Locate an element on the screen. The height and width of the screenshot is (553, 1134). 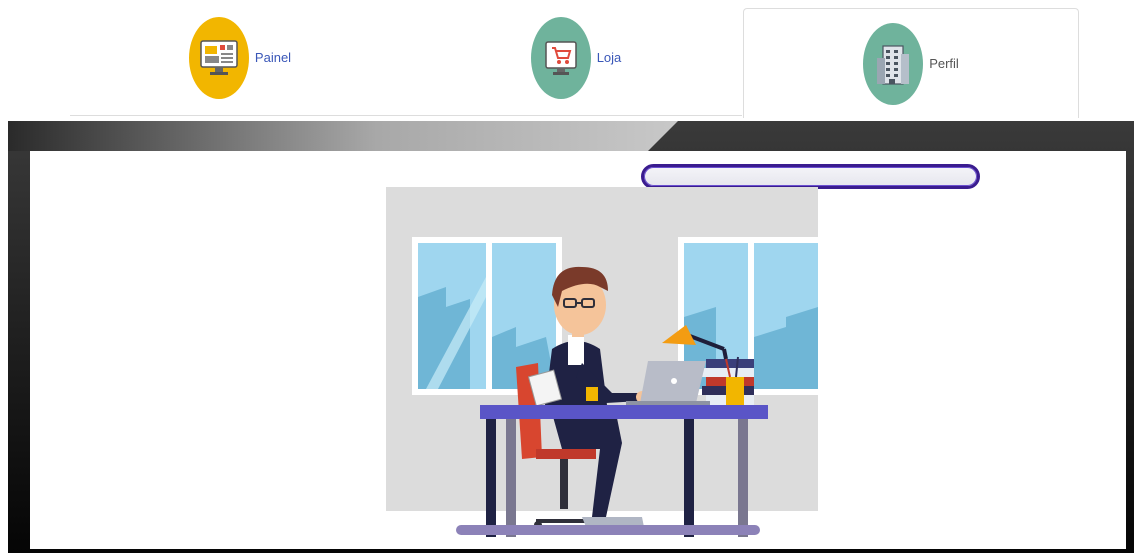
tab-loja: Loja is located at coordinates (576, 58).